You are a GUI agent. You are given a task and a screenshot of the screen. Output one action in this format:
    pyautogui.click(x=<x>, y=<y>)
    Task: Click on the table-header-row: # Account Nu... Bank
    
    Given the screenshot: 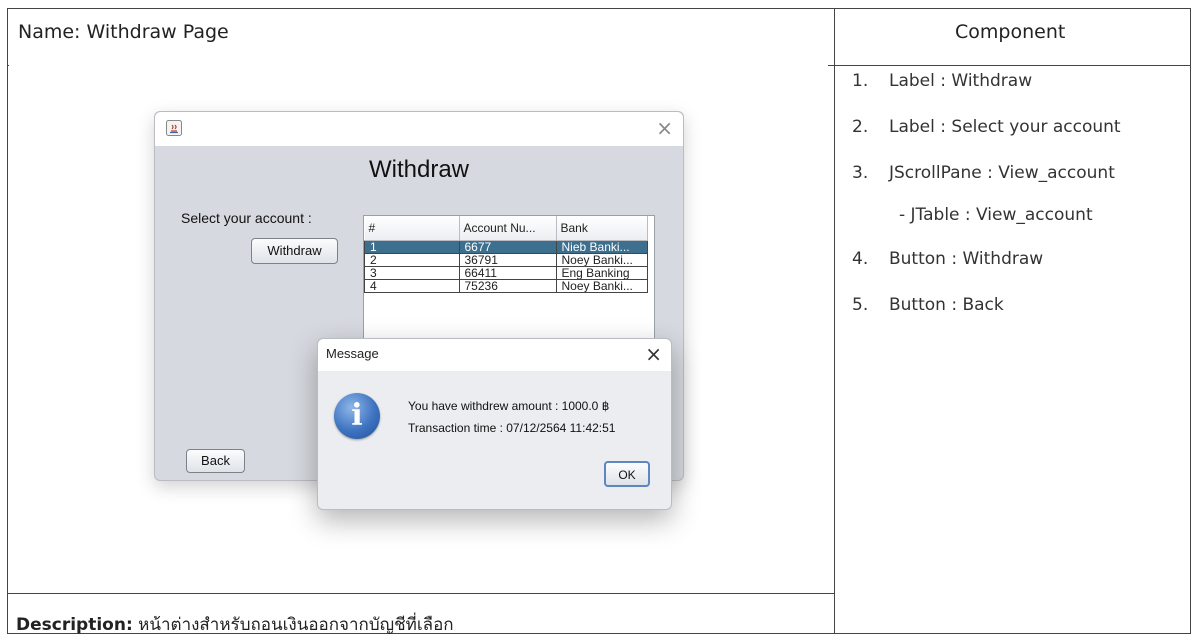 What is the action you would take?
    pyautogui.click(x=506, y=228)
    